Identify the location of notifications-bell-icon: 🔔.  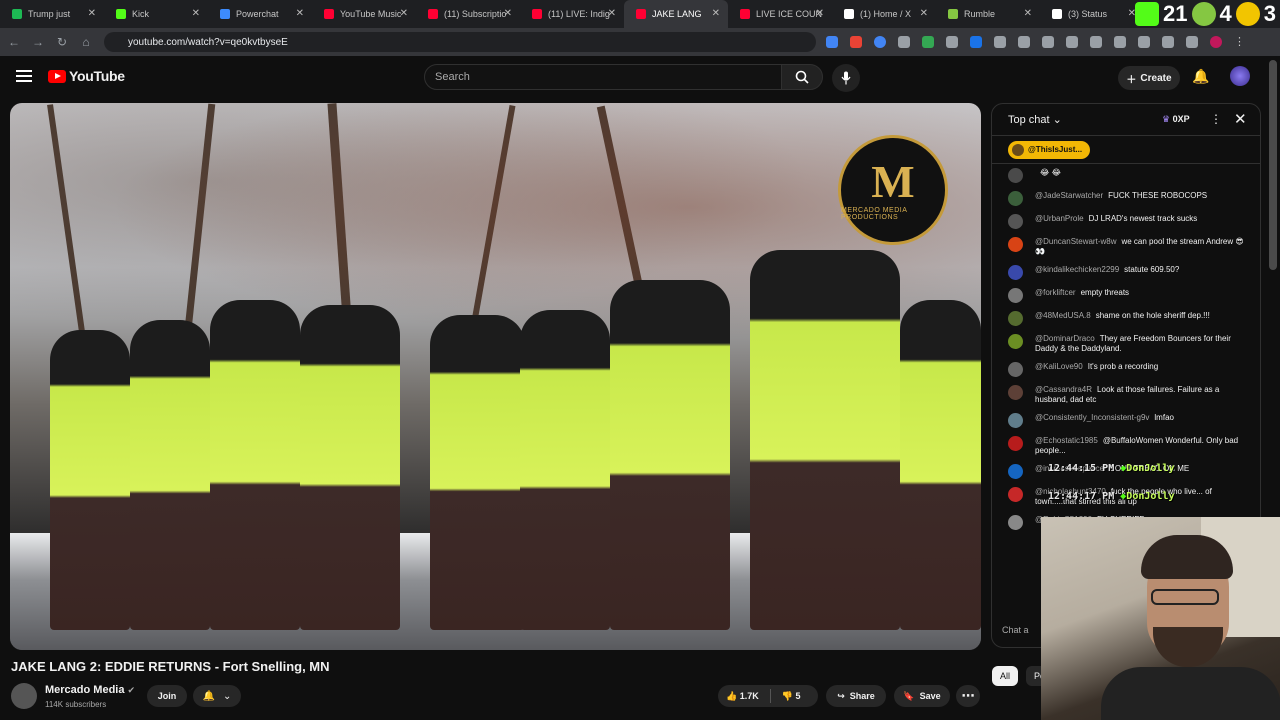
(1200, 76).